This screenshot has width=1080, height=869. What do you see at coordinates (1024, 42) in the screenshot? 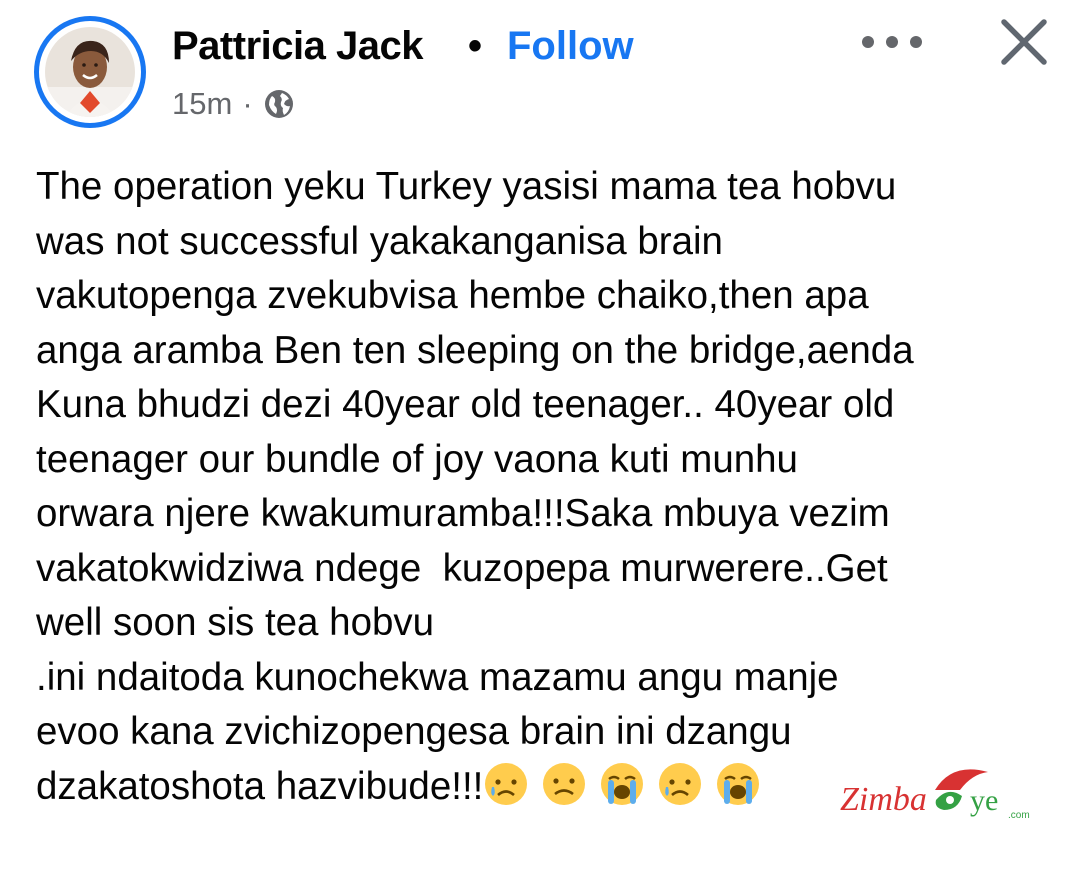
I see `close-icon` at bounding box center [1024, 42].